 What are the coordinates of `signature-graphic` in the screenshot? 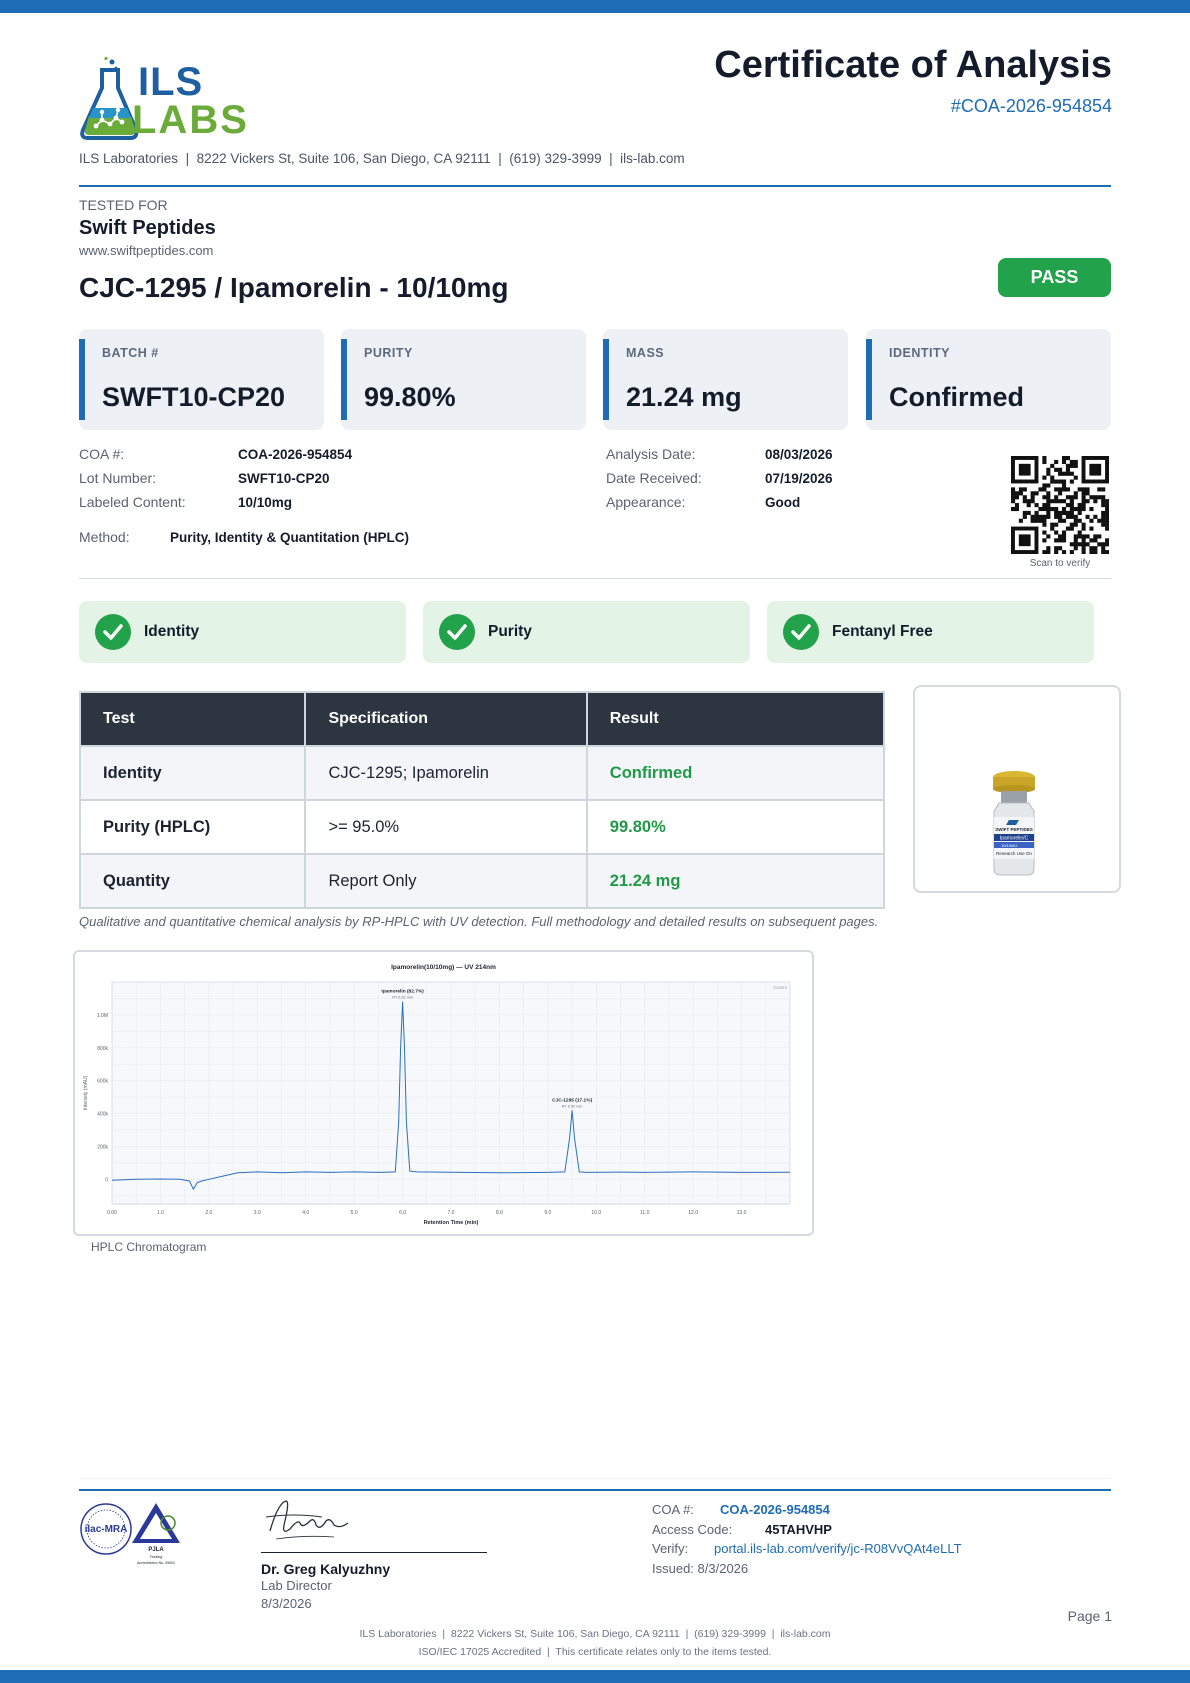 It's located at (307, 1520).